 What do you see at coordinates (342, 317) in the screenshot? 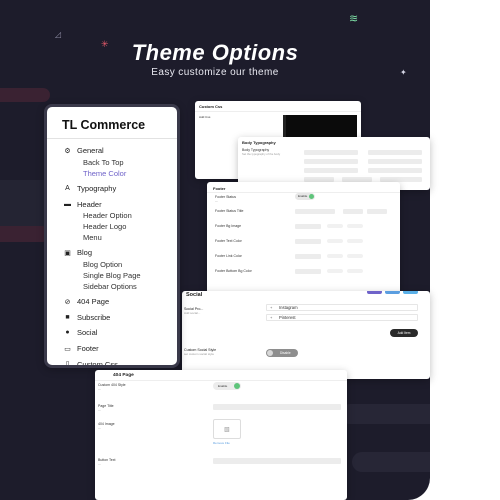
I see `social-network-item: + Pinterest` at bounding box center [342, 317].